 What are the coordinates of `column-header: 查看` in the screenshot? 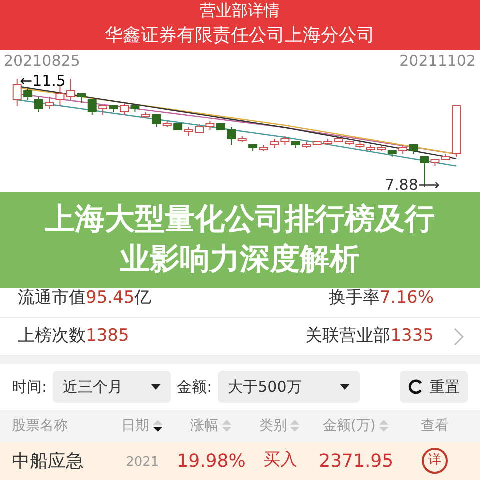 It's located at (434, 426).